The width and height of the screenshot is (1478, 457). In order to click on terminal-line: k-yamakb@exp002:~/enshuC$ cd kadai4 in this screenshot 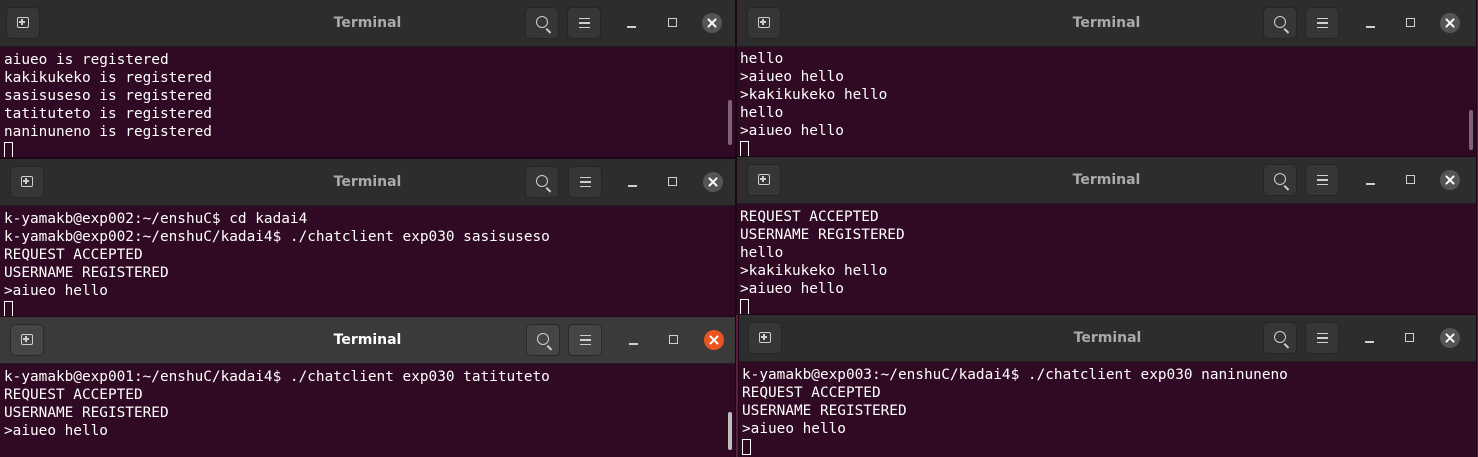, I will do `click(156, 219)`.